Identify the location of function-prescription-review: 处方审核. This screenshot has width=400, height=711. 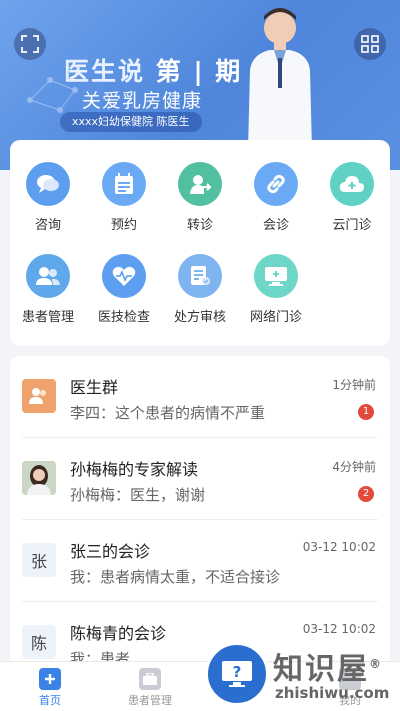
(200, 289).